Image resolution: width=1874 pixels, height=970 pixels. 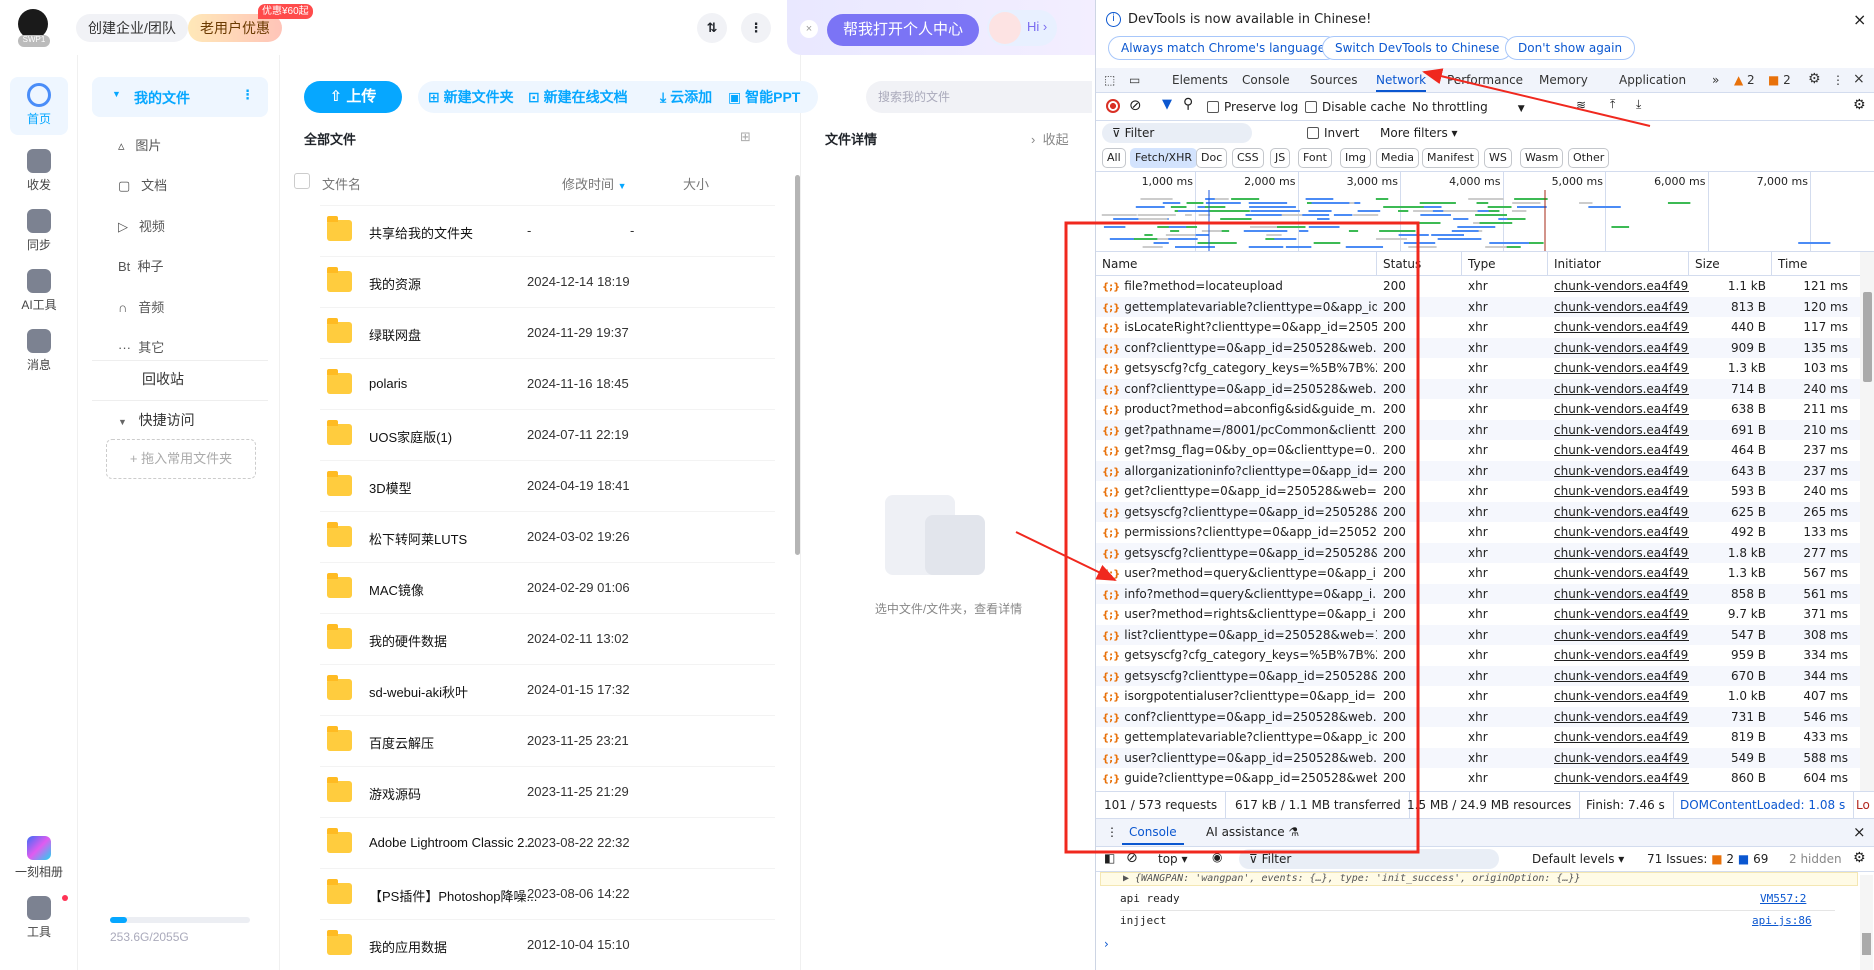 What do you see at coordinates (1578, 859) in the screenshot?
I see `log-levels-select: Default levels ▾` at bounding box center [1578, 859].